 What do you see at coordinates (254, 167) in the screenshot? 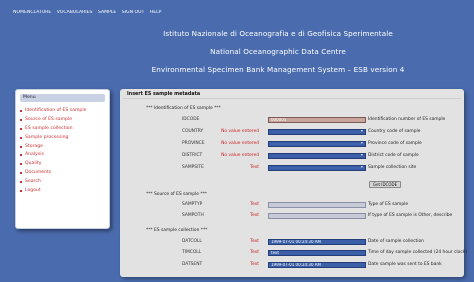
I see `note-samsite: Text` at bounding box center [254, 167].